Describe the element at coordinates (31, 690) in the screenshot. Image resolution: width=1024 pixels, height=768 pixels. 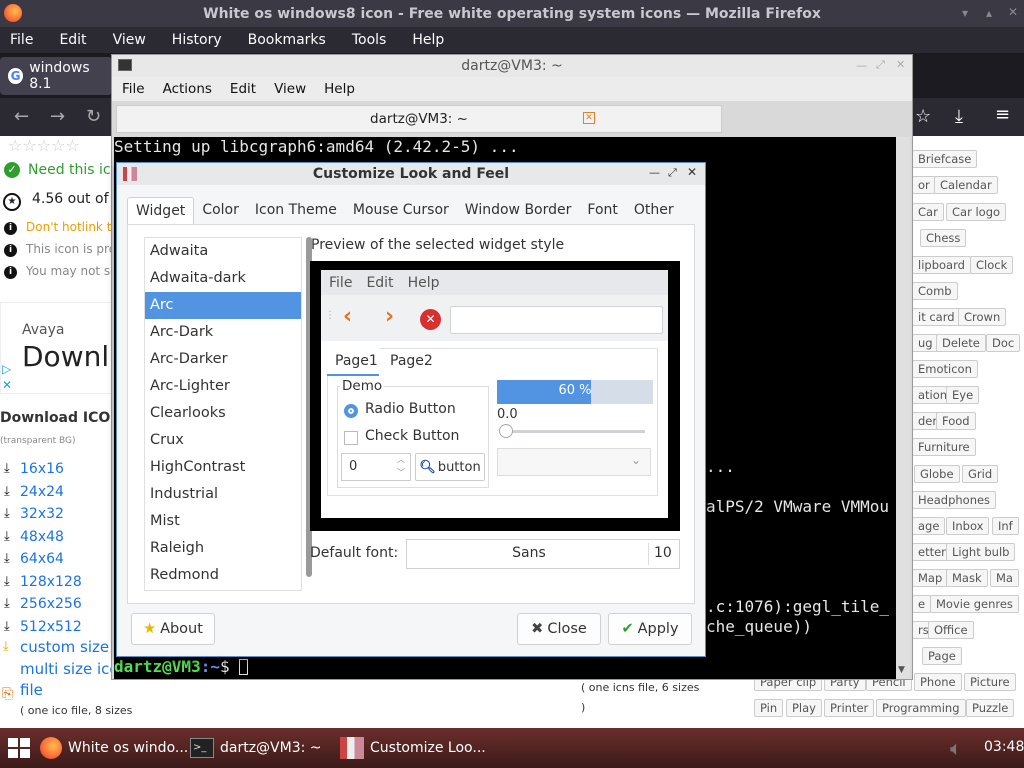
I see `multi-size-link-2: file` at that location.